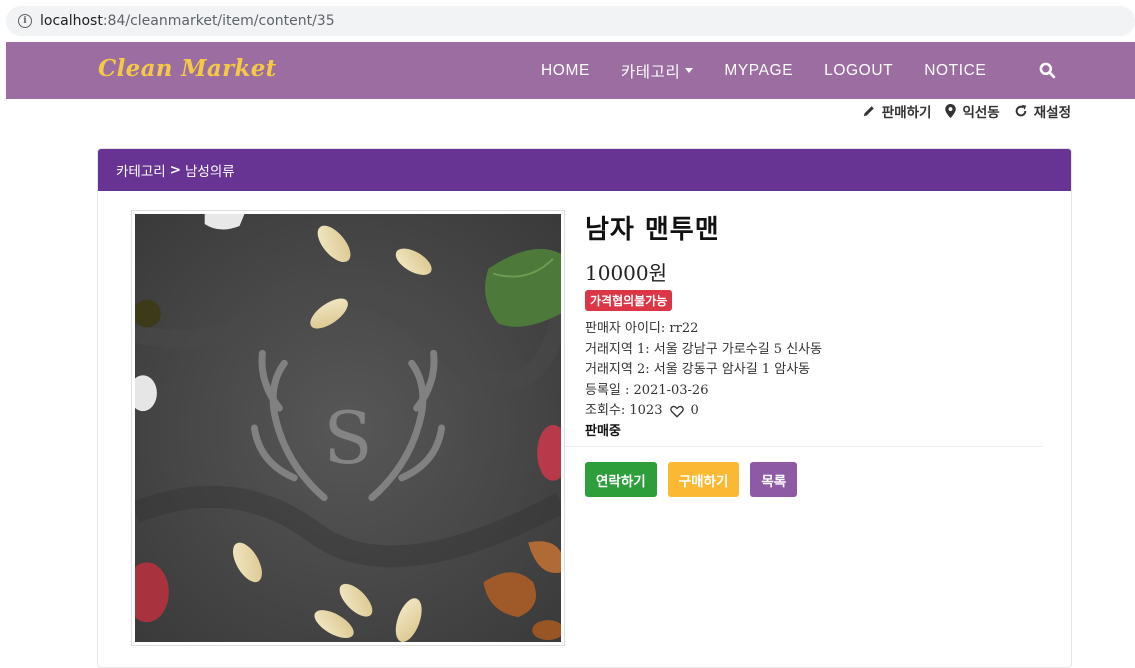 The width and height of the screenshot is (1135, 668). Describe the element at coordinates (981, 113) in the screenshot. I see `location-label: 익선동` at that location.